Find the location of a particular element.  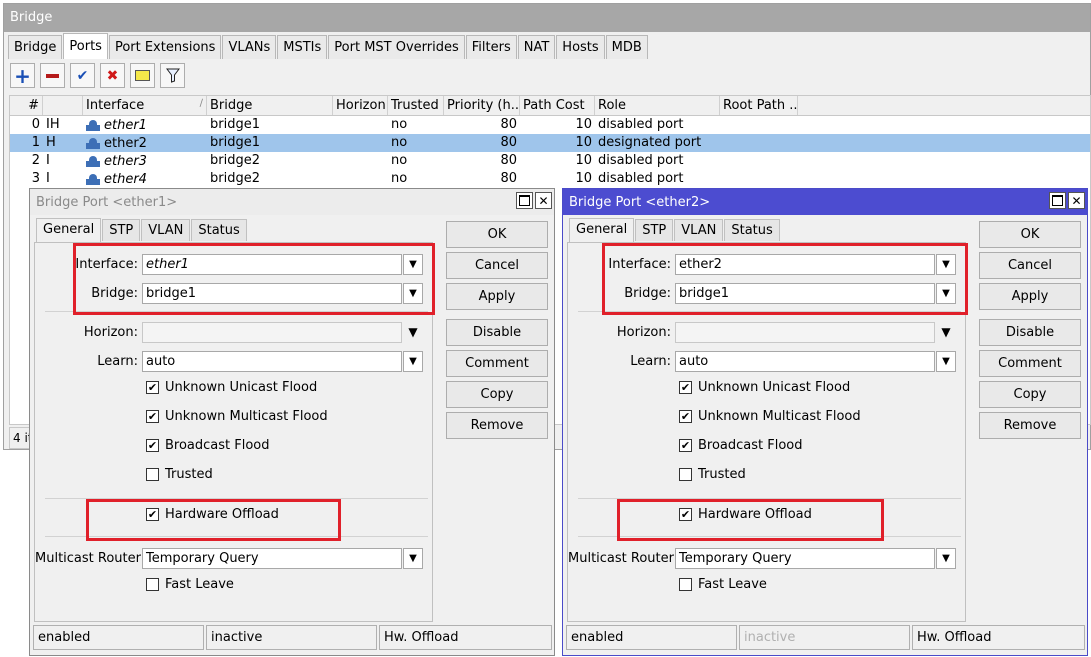

col-role: Role is located at coordinates (657, 105).